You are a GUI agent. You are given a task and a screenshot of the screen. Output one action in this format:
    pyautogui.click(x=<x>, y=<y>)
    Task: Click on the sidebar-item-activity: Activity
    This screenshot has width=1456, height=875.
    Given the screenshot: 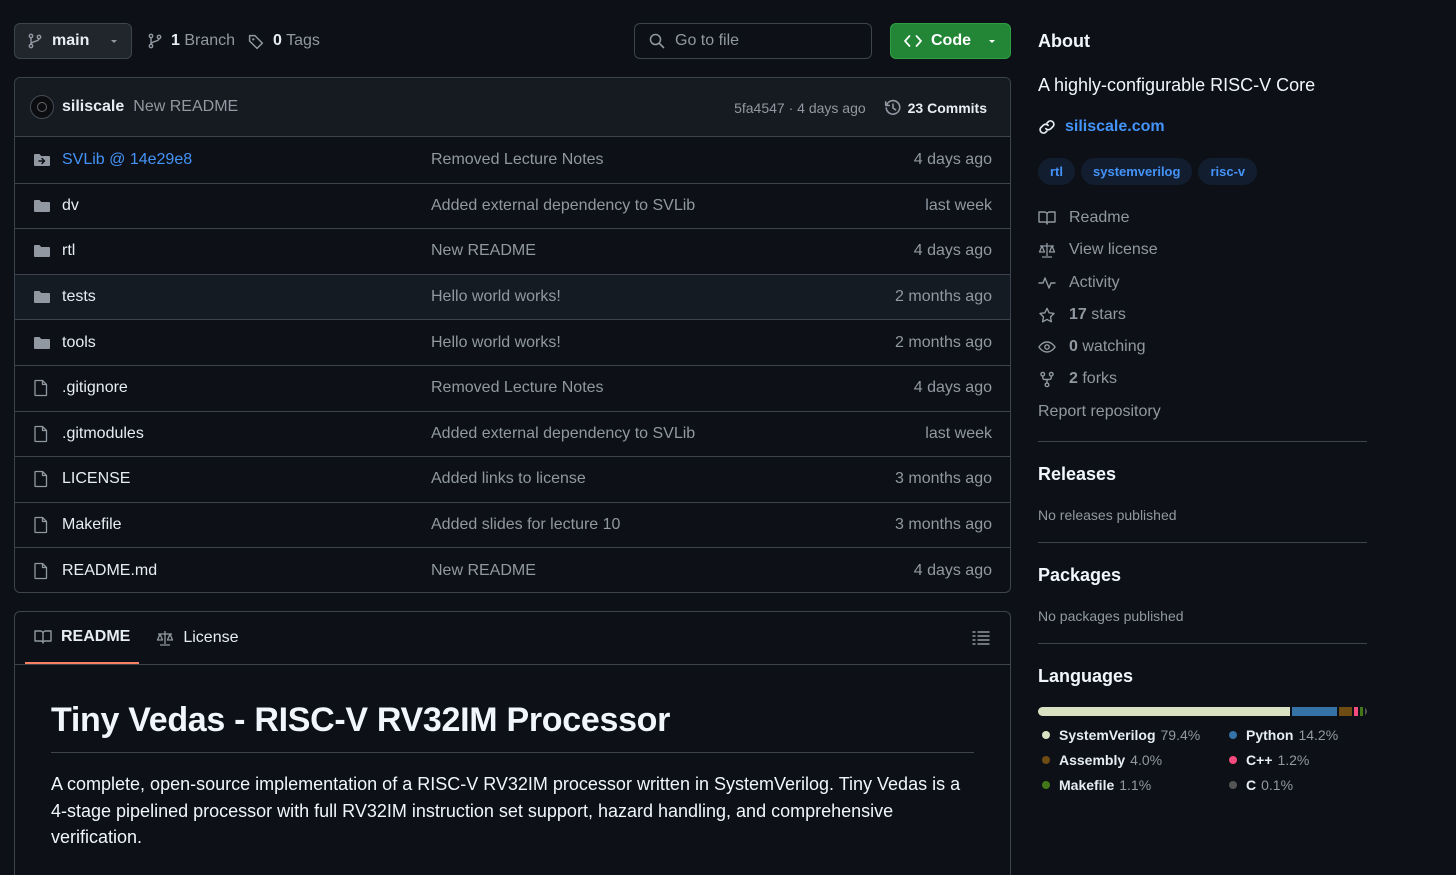 What is the action you would take?
    pyautogui.click(x=1079, y=283)
    